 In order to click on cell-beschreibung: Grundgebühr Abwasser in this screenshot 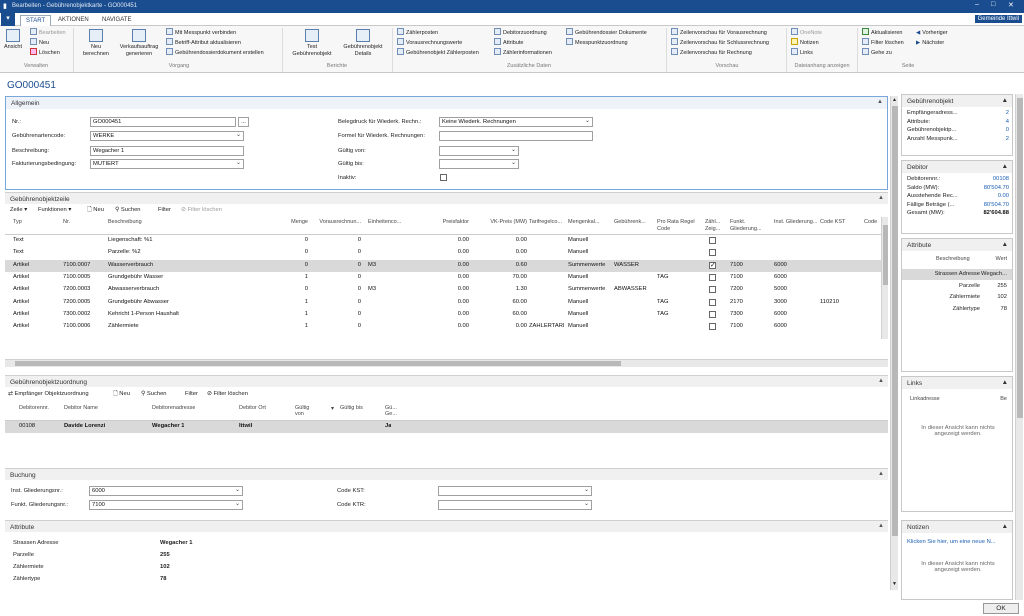, I will do `click(188, 302)`.